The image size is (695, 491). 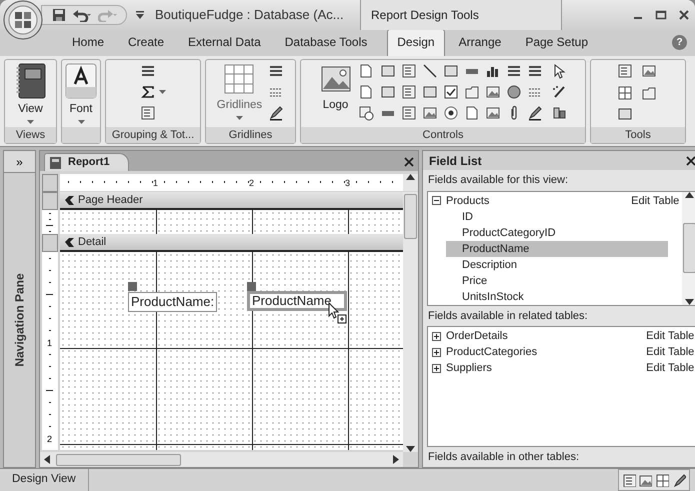 I want to click on group-label: Tools, so click(x=638, y=135).